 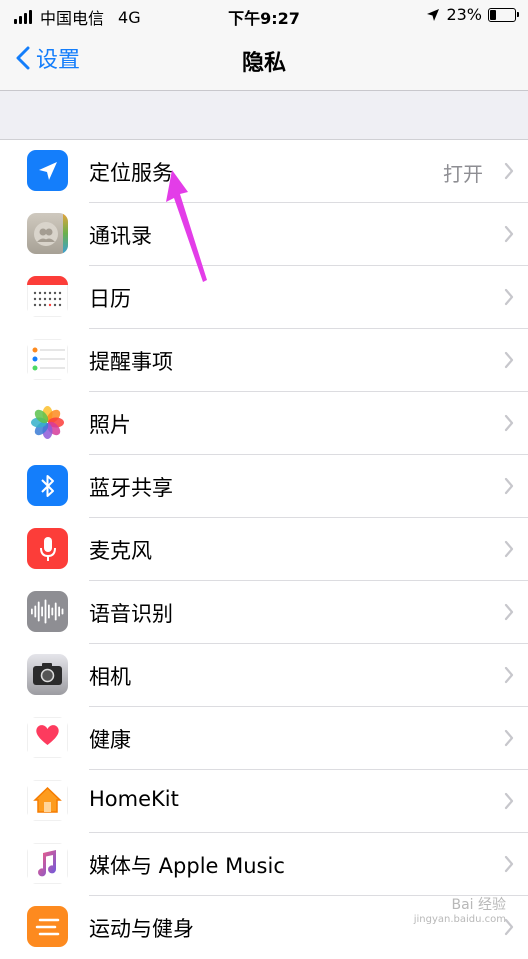 What do you see at coordinates (47, 548) in the screenshot?
I see `microphone-icon` at bounding box center [47, 548].